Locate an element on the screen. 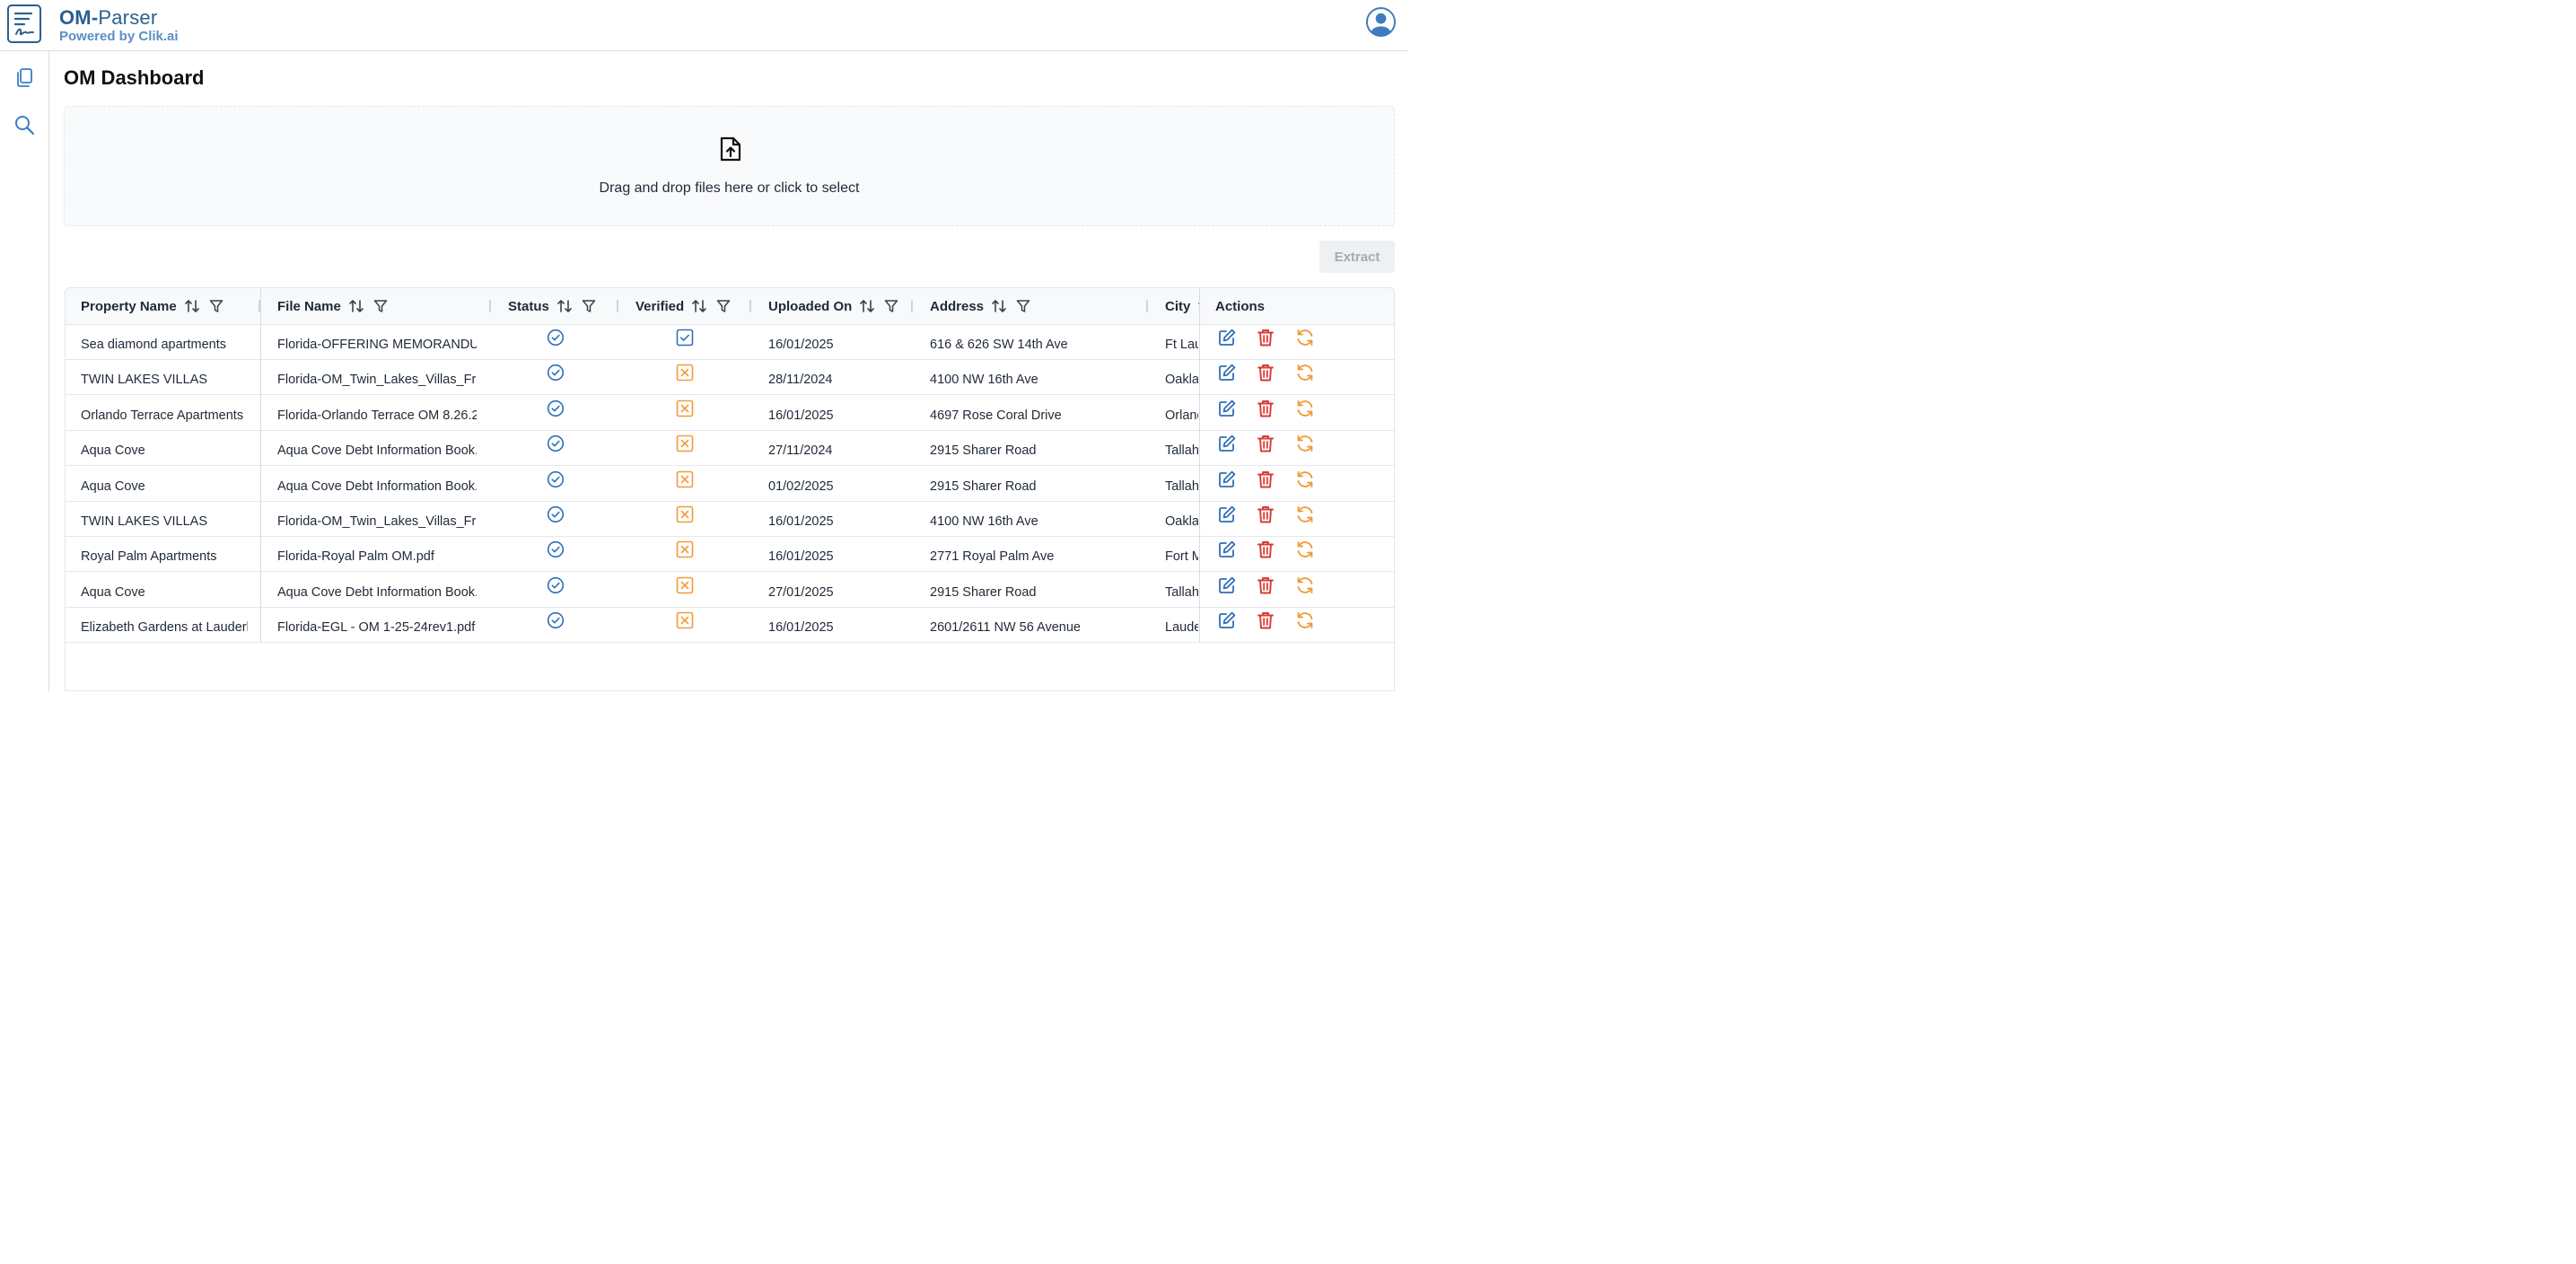  documents-icon is located at coordinates (24, 78).